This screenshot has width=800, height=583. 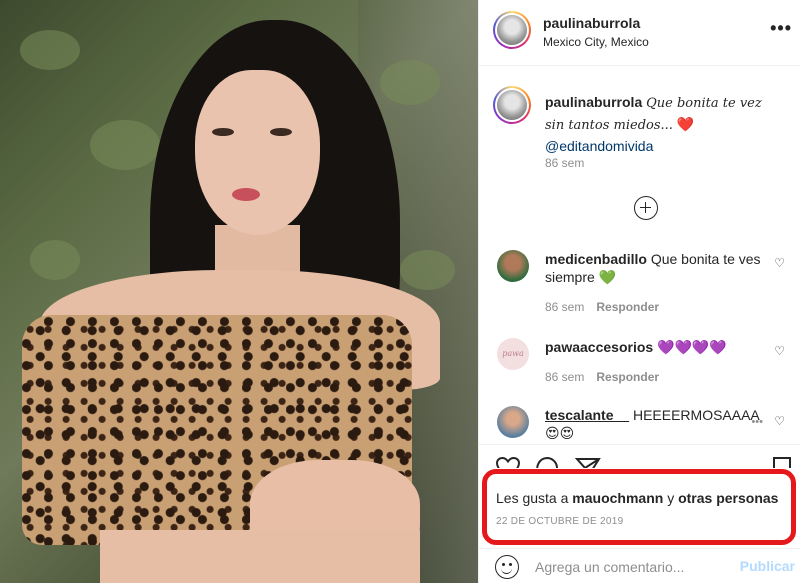 I want to click on comment-item: tescalante__ HEEEERMOSAAAA 😍😍 ••• ♡, so click(x=639, y=425).